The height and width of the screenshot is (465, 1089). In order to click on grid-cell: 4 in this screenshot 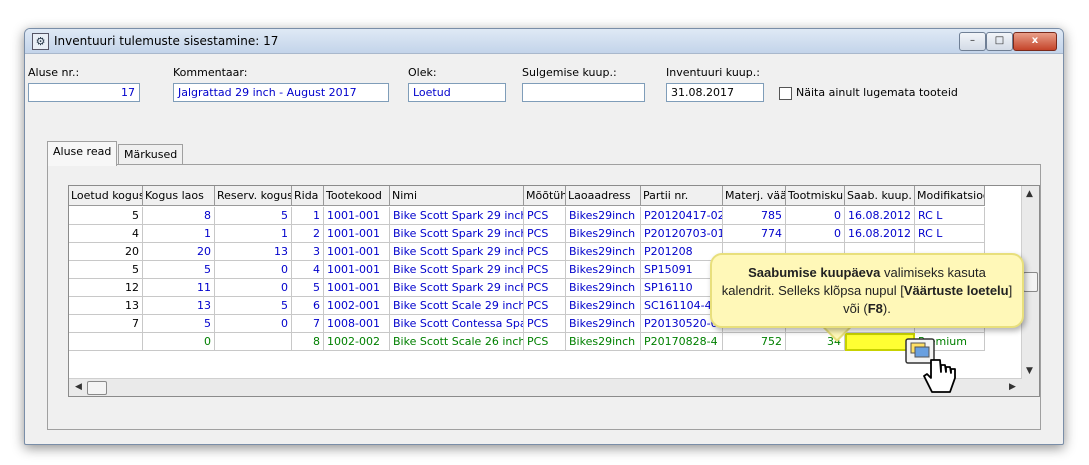, I will do `click(308, 270)`.